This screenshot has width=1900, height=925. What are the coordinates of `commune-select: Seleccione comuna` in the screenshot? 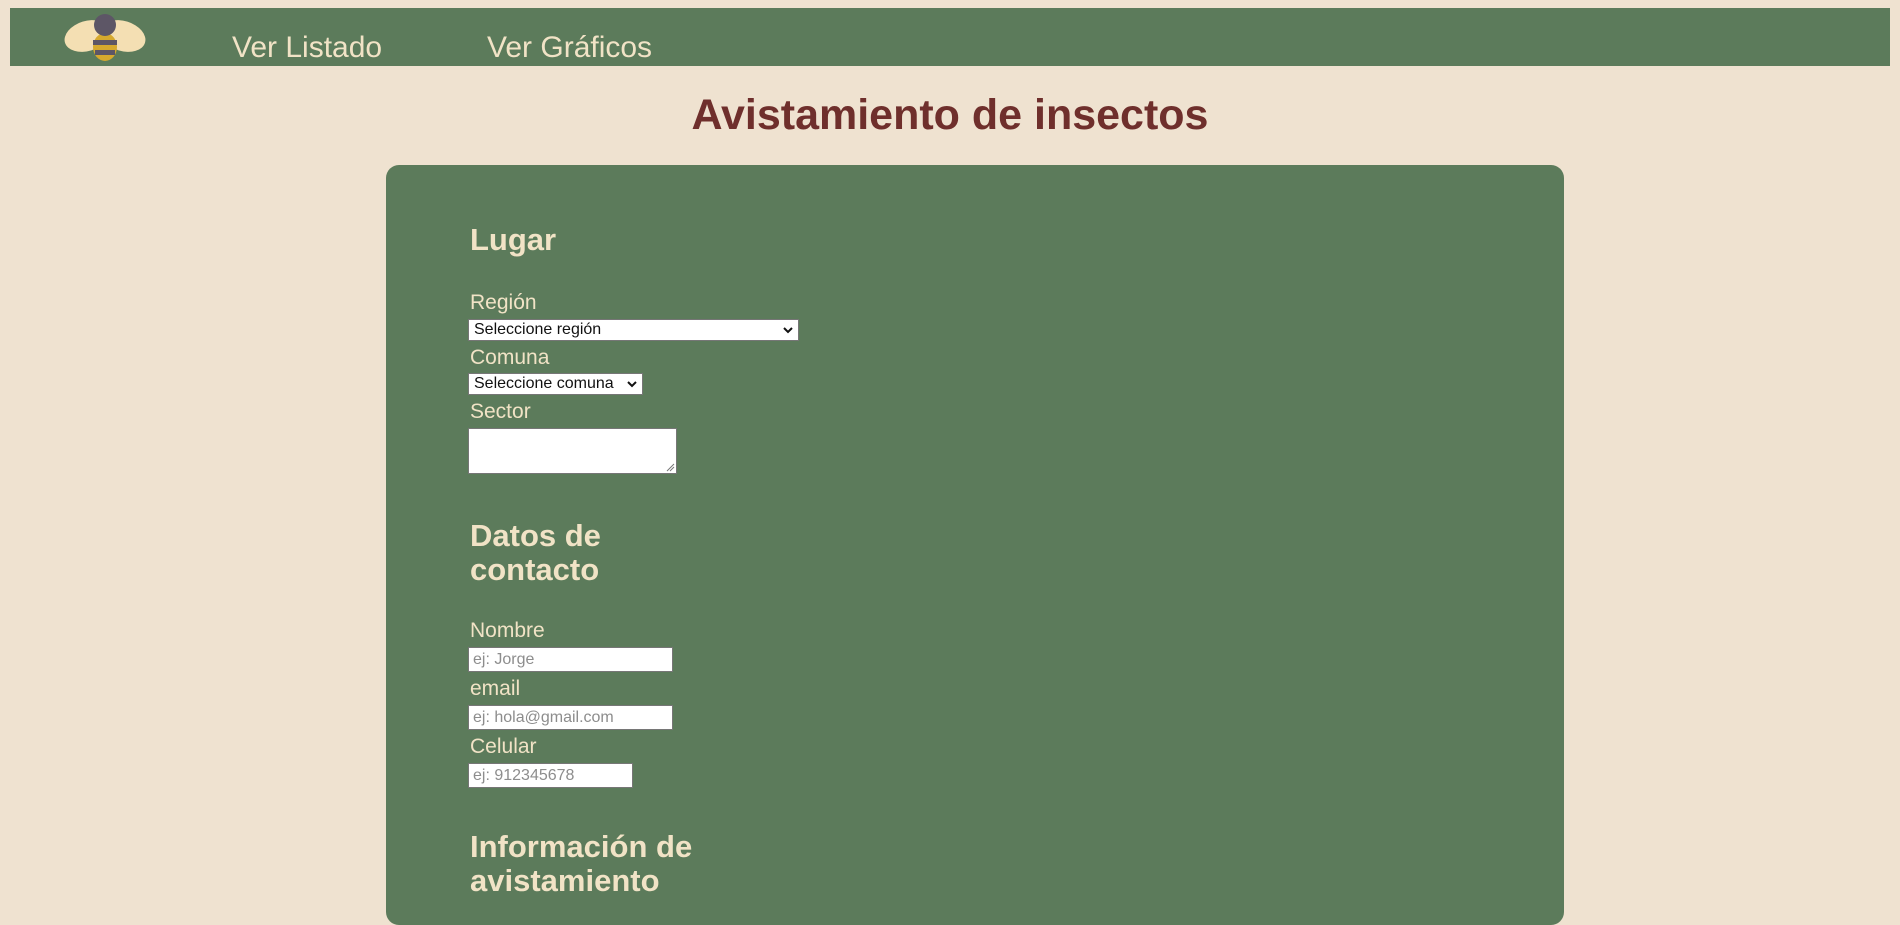 It's located at (555, 384).